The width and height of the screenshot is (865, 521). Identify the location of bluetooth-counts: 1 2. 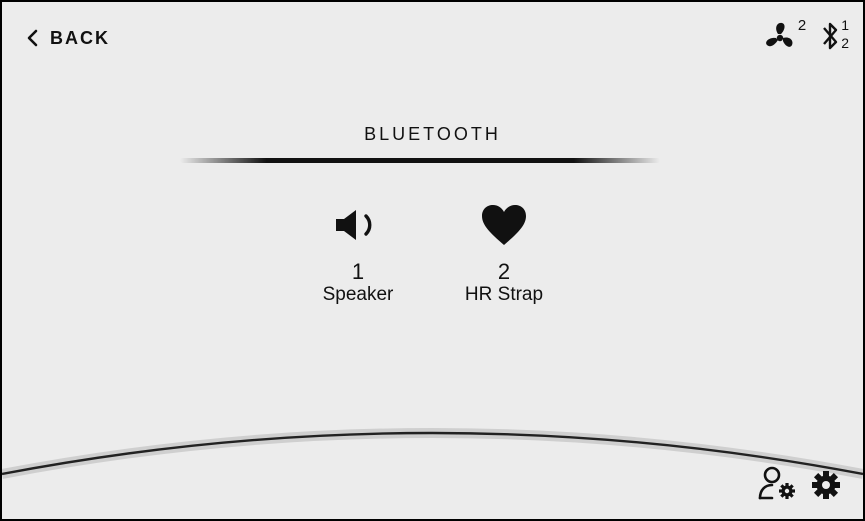
(845, 34).